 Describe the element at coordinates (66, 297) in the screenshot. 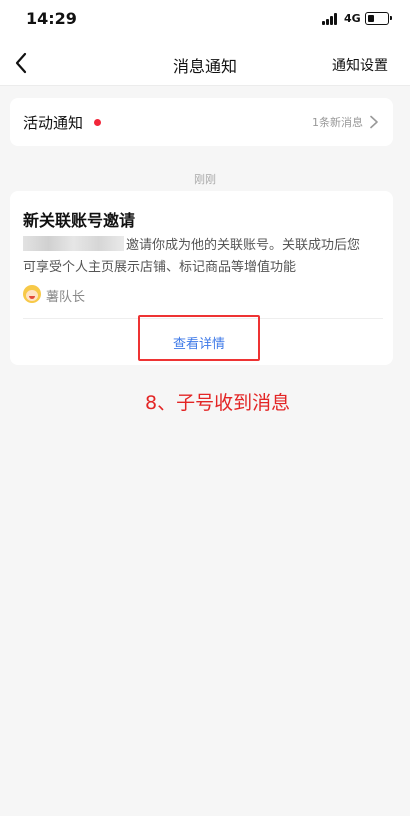

I see `sender-name: 薯队长` at that location.